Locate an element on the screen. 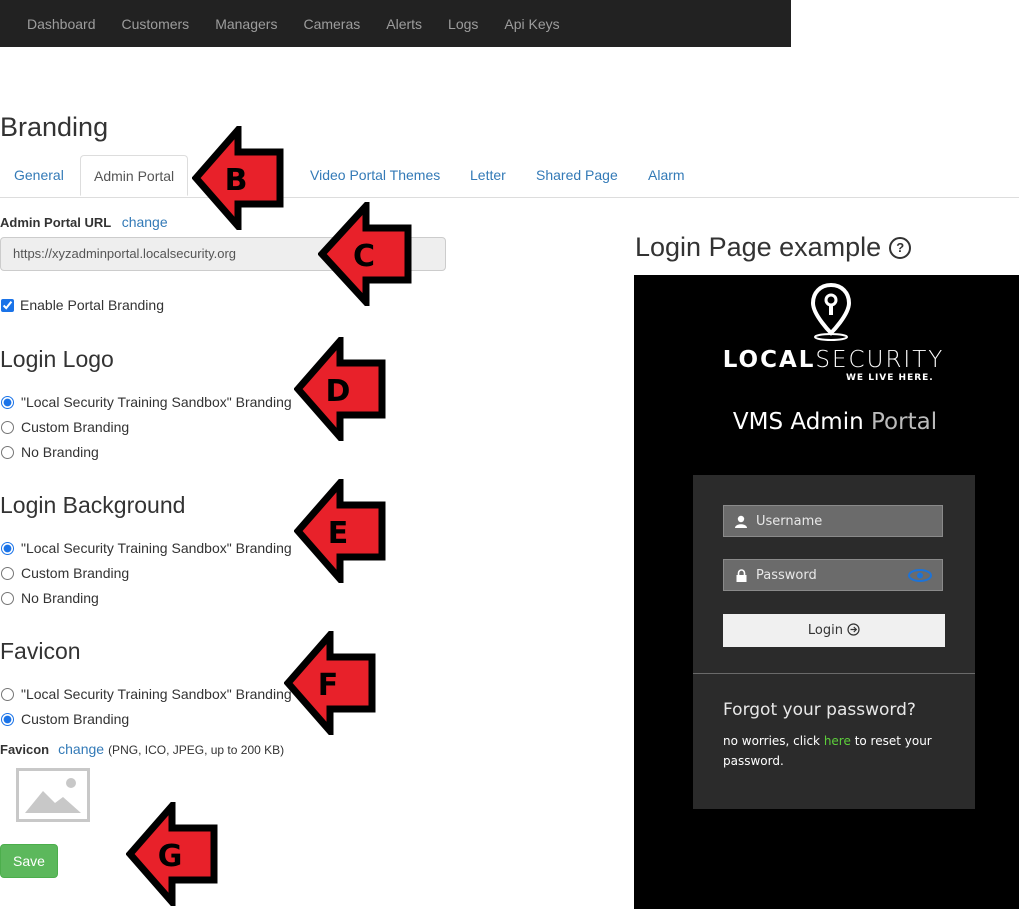 Image resolution: width=1019 pixels, height=909 pixels. username-placeholder: Username is located at coordinates (789, 521).